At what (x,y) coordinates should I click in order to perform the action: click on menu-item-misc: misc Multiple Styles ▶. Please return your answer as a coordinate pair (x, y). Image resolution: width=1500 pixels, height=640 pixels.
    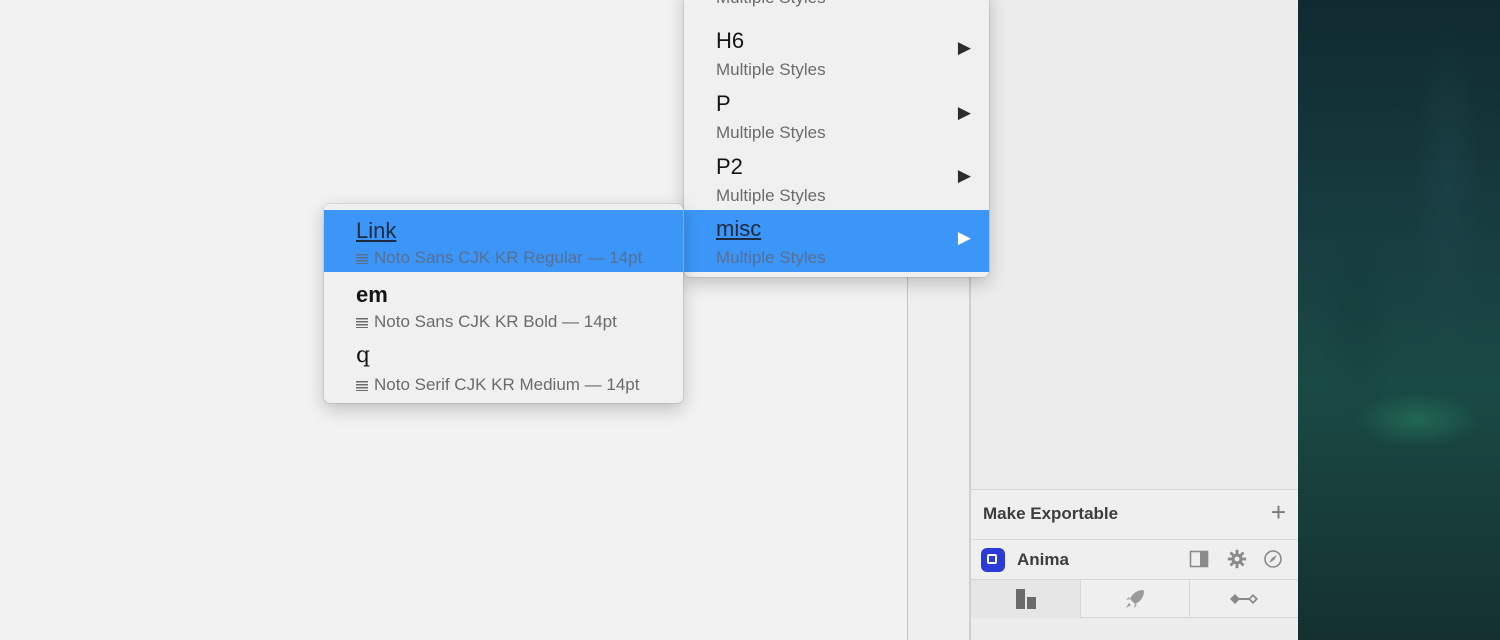
    Looking at the image, I should click on (836, 241).